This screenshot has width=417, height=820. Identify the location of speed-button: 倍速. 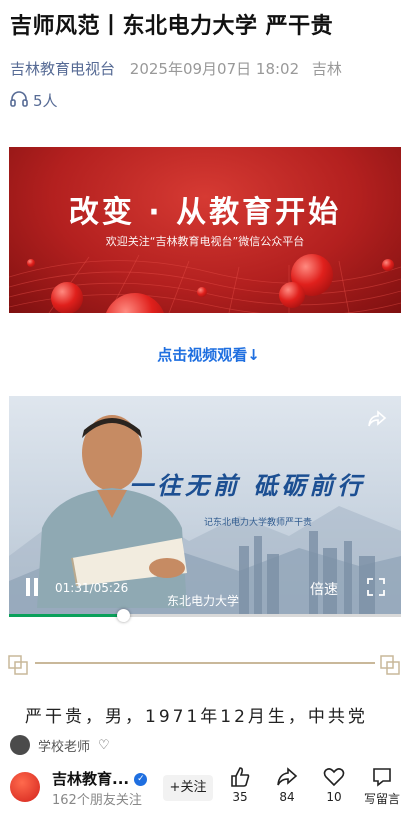
(324, 589).